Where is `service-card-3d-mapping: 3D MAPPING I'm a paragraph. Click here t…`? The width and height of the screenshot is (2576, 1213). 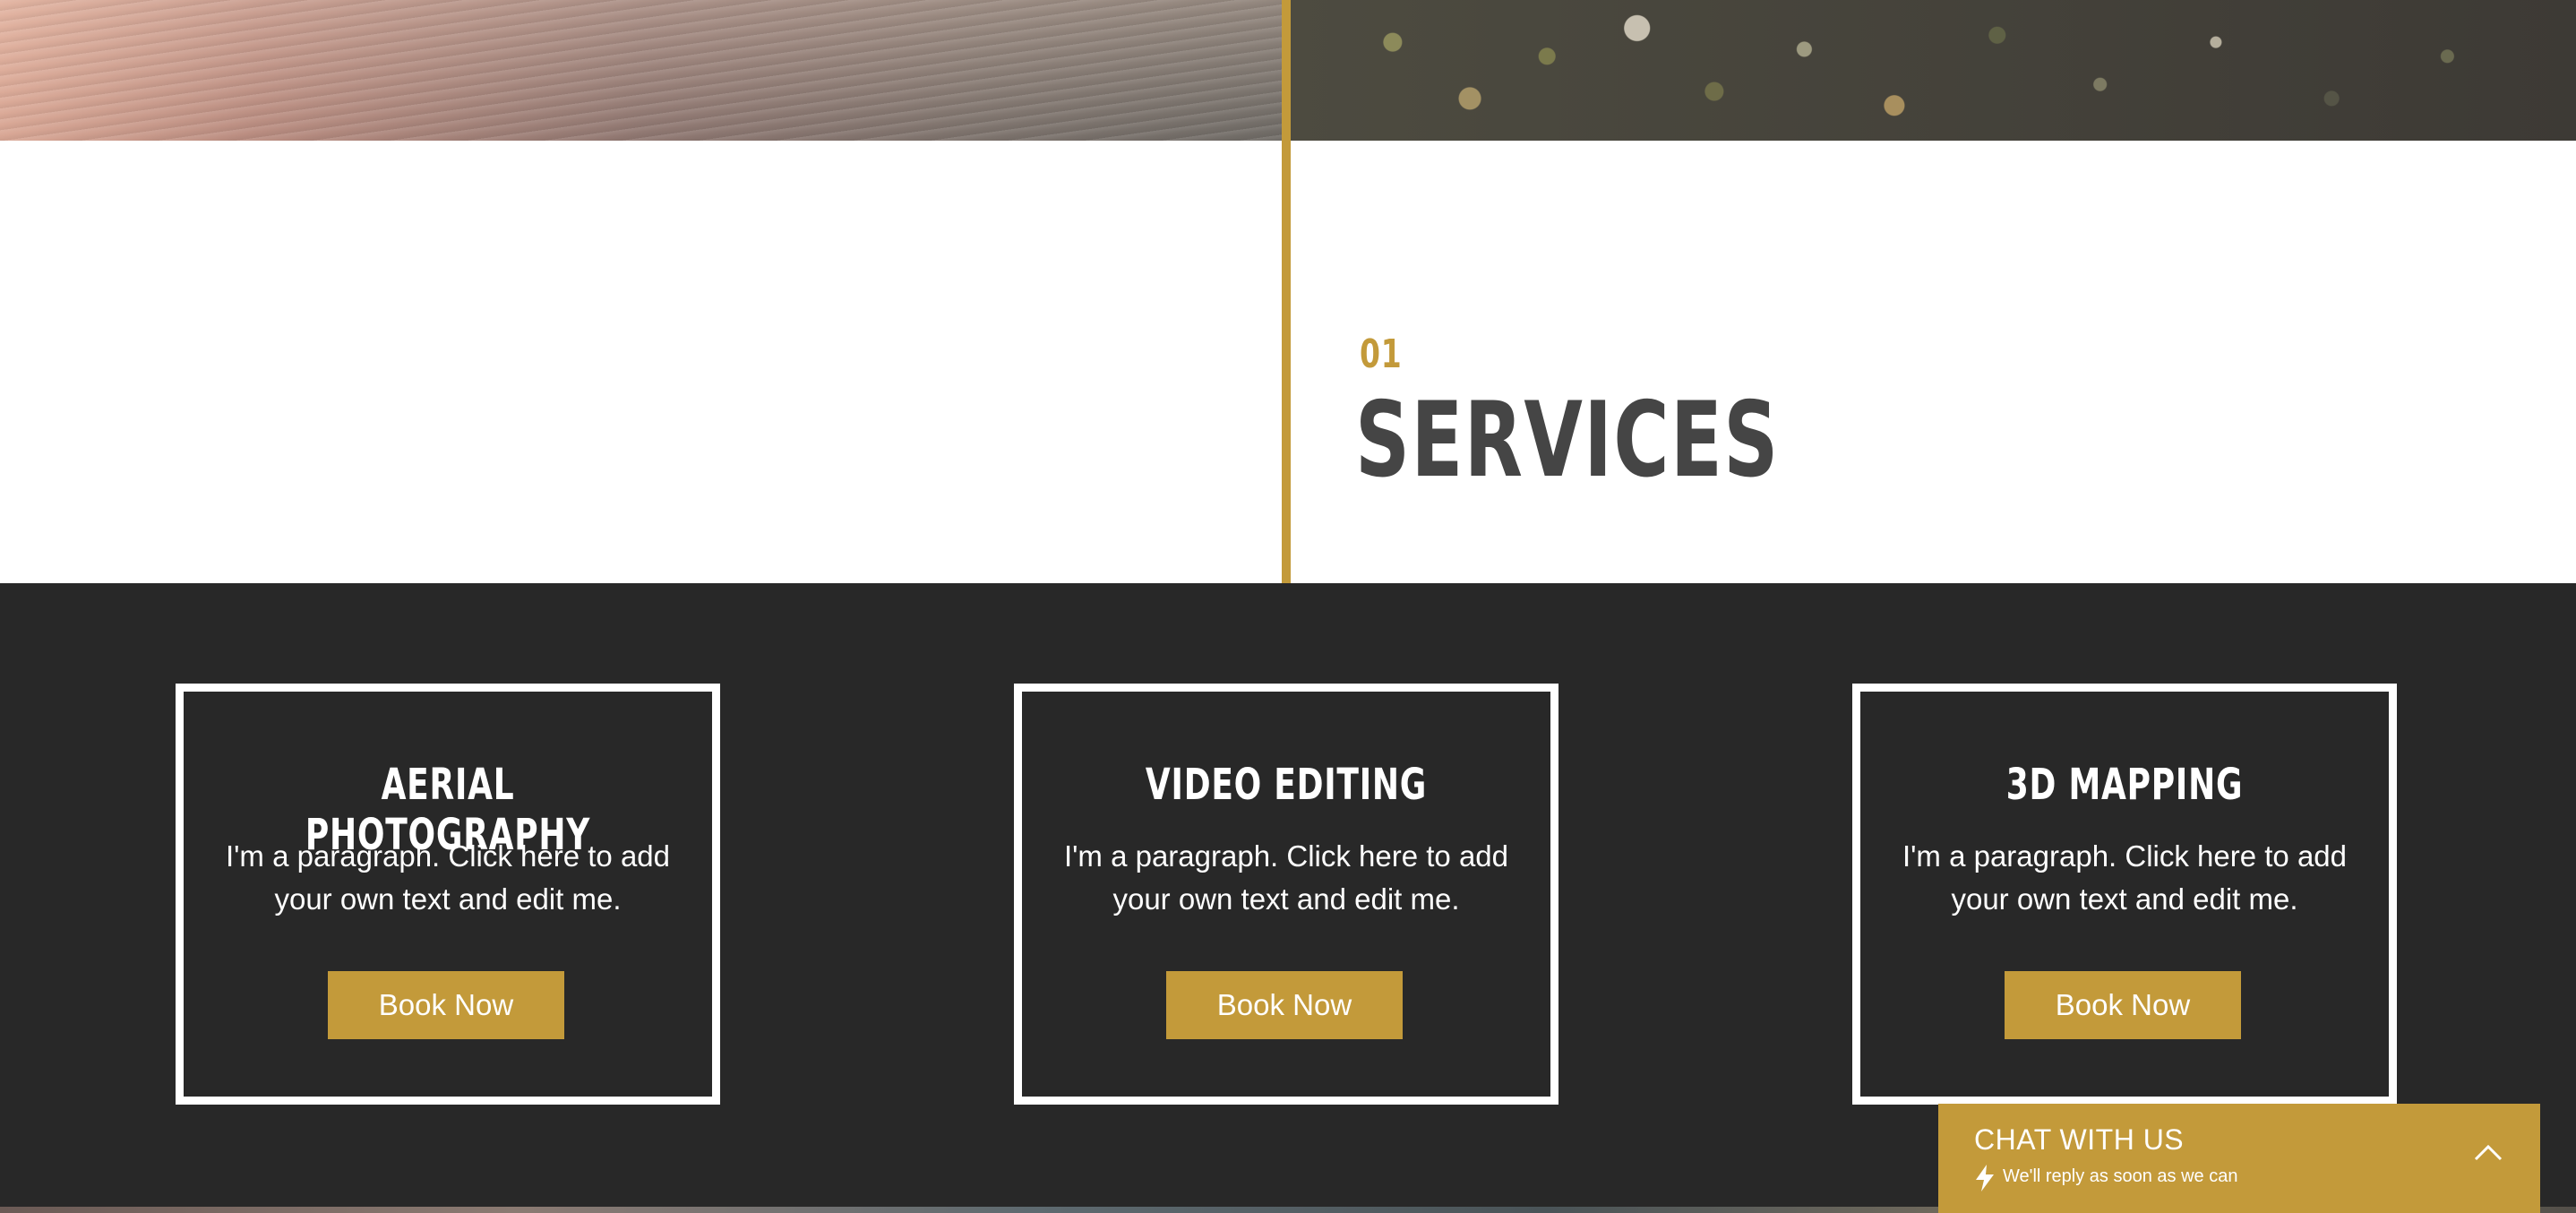
service-card-3d-mapping: 3D MAPPING I'm a paragraph. Click here t… is located at coordinates (2124, 895).